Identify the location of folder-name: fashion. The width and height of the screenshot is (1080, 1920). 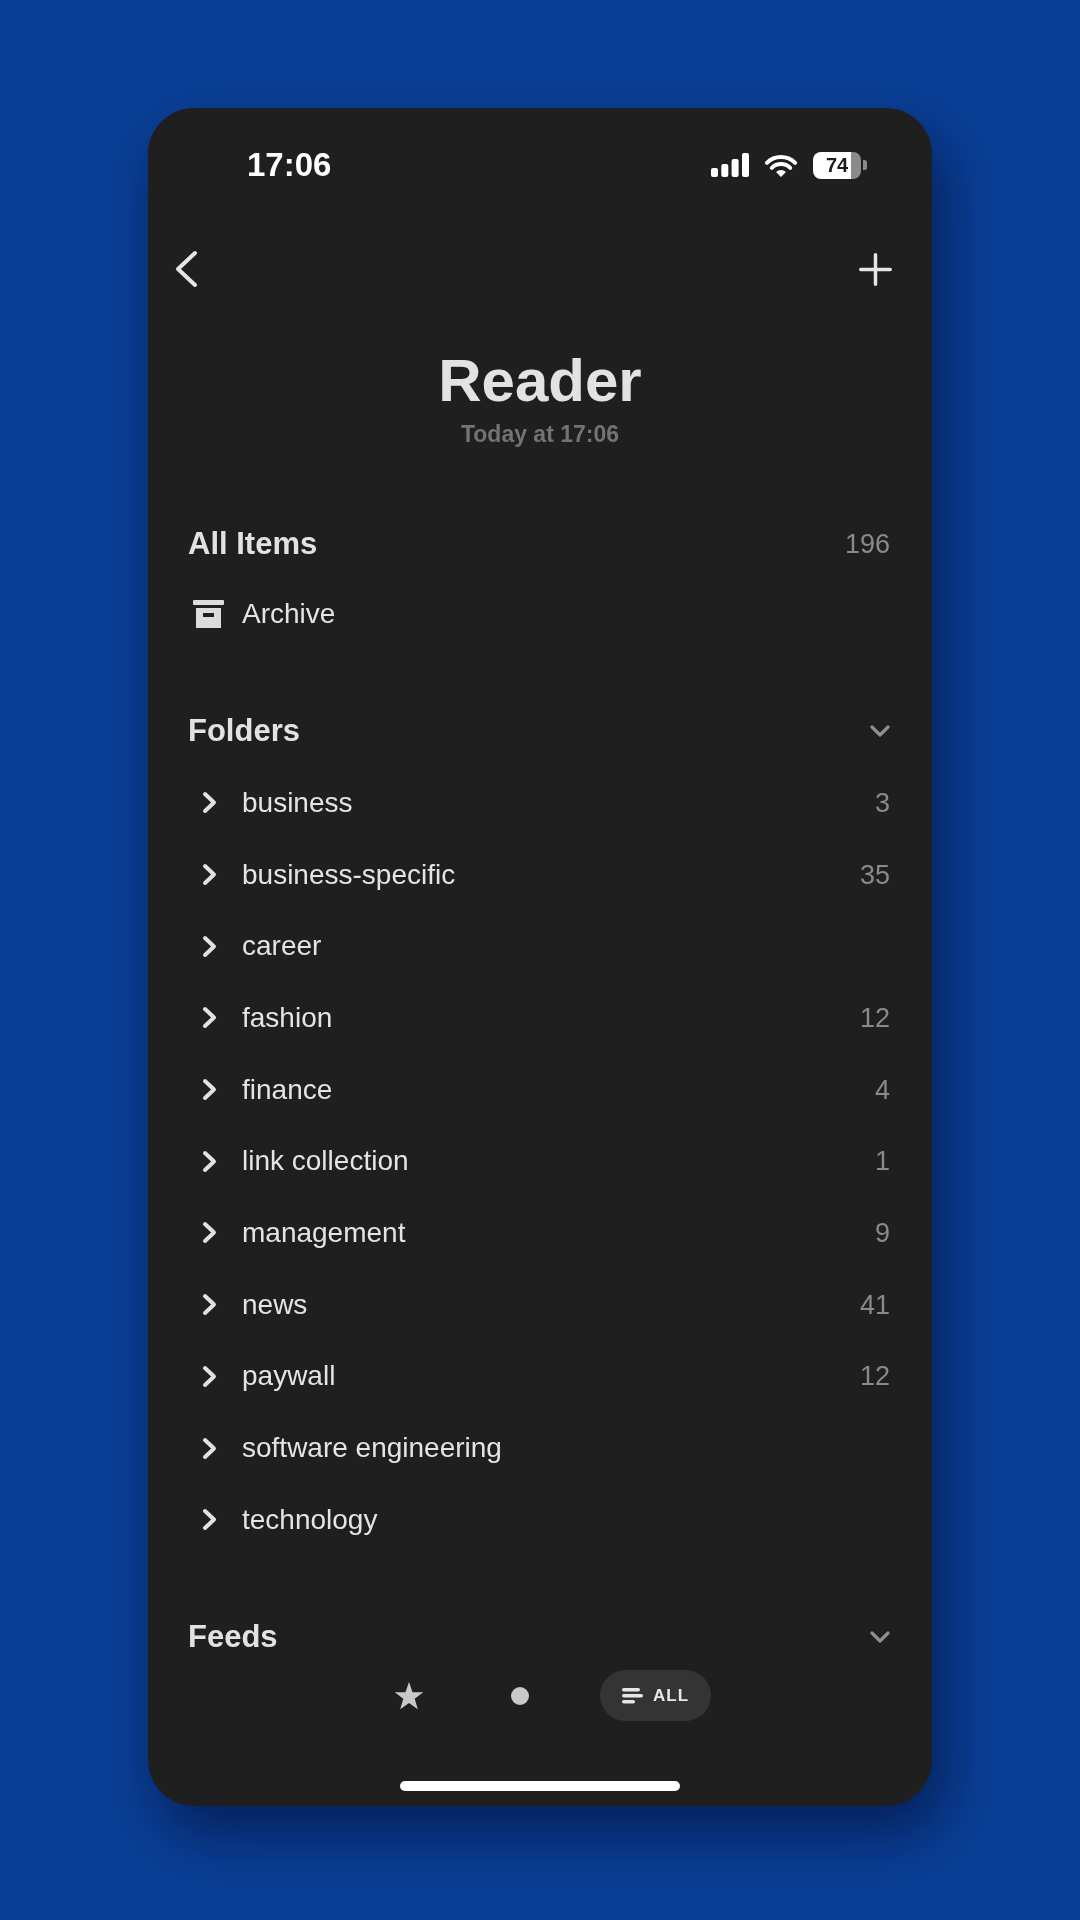
(287, 1017).